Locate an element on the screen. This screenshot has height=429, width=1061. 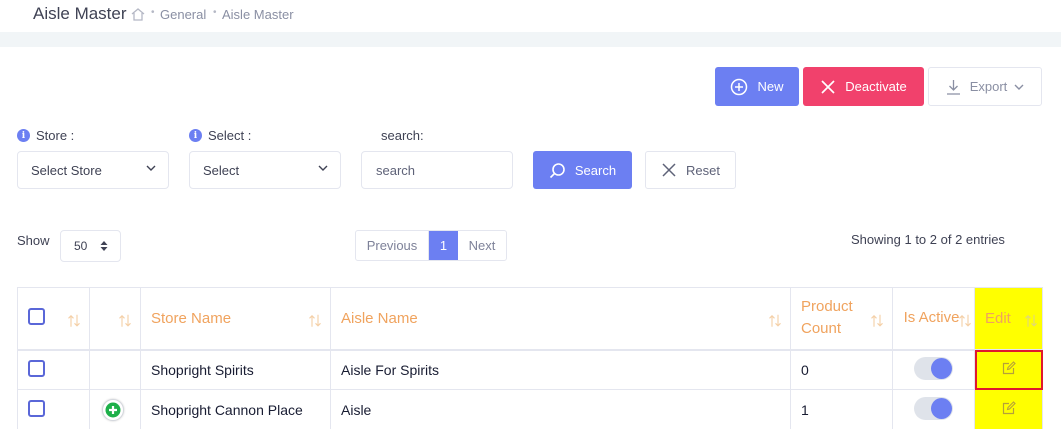
is-active-header: Is Active is located at coordinates (933, 319).